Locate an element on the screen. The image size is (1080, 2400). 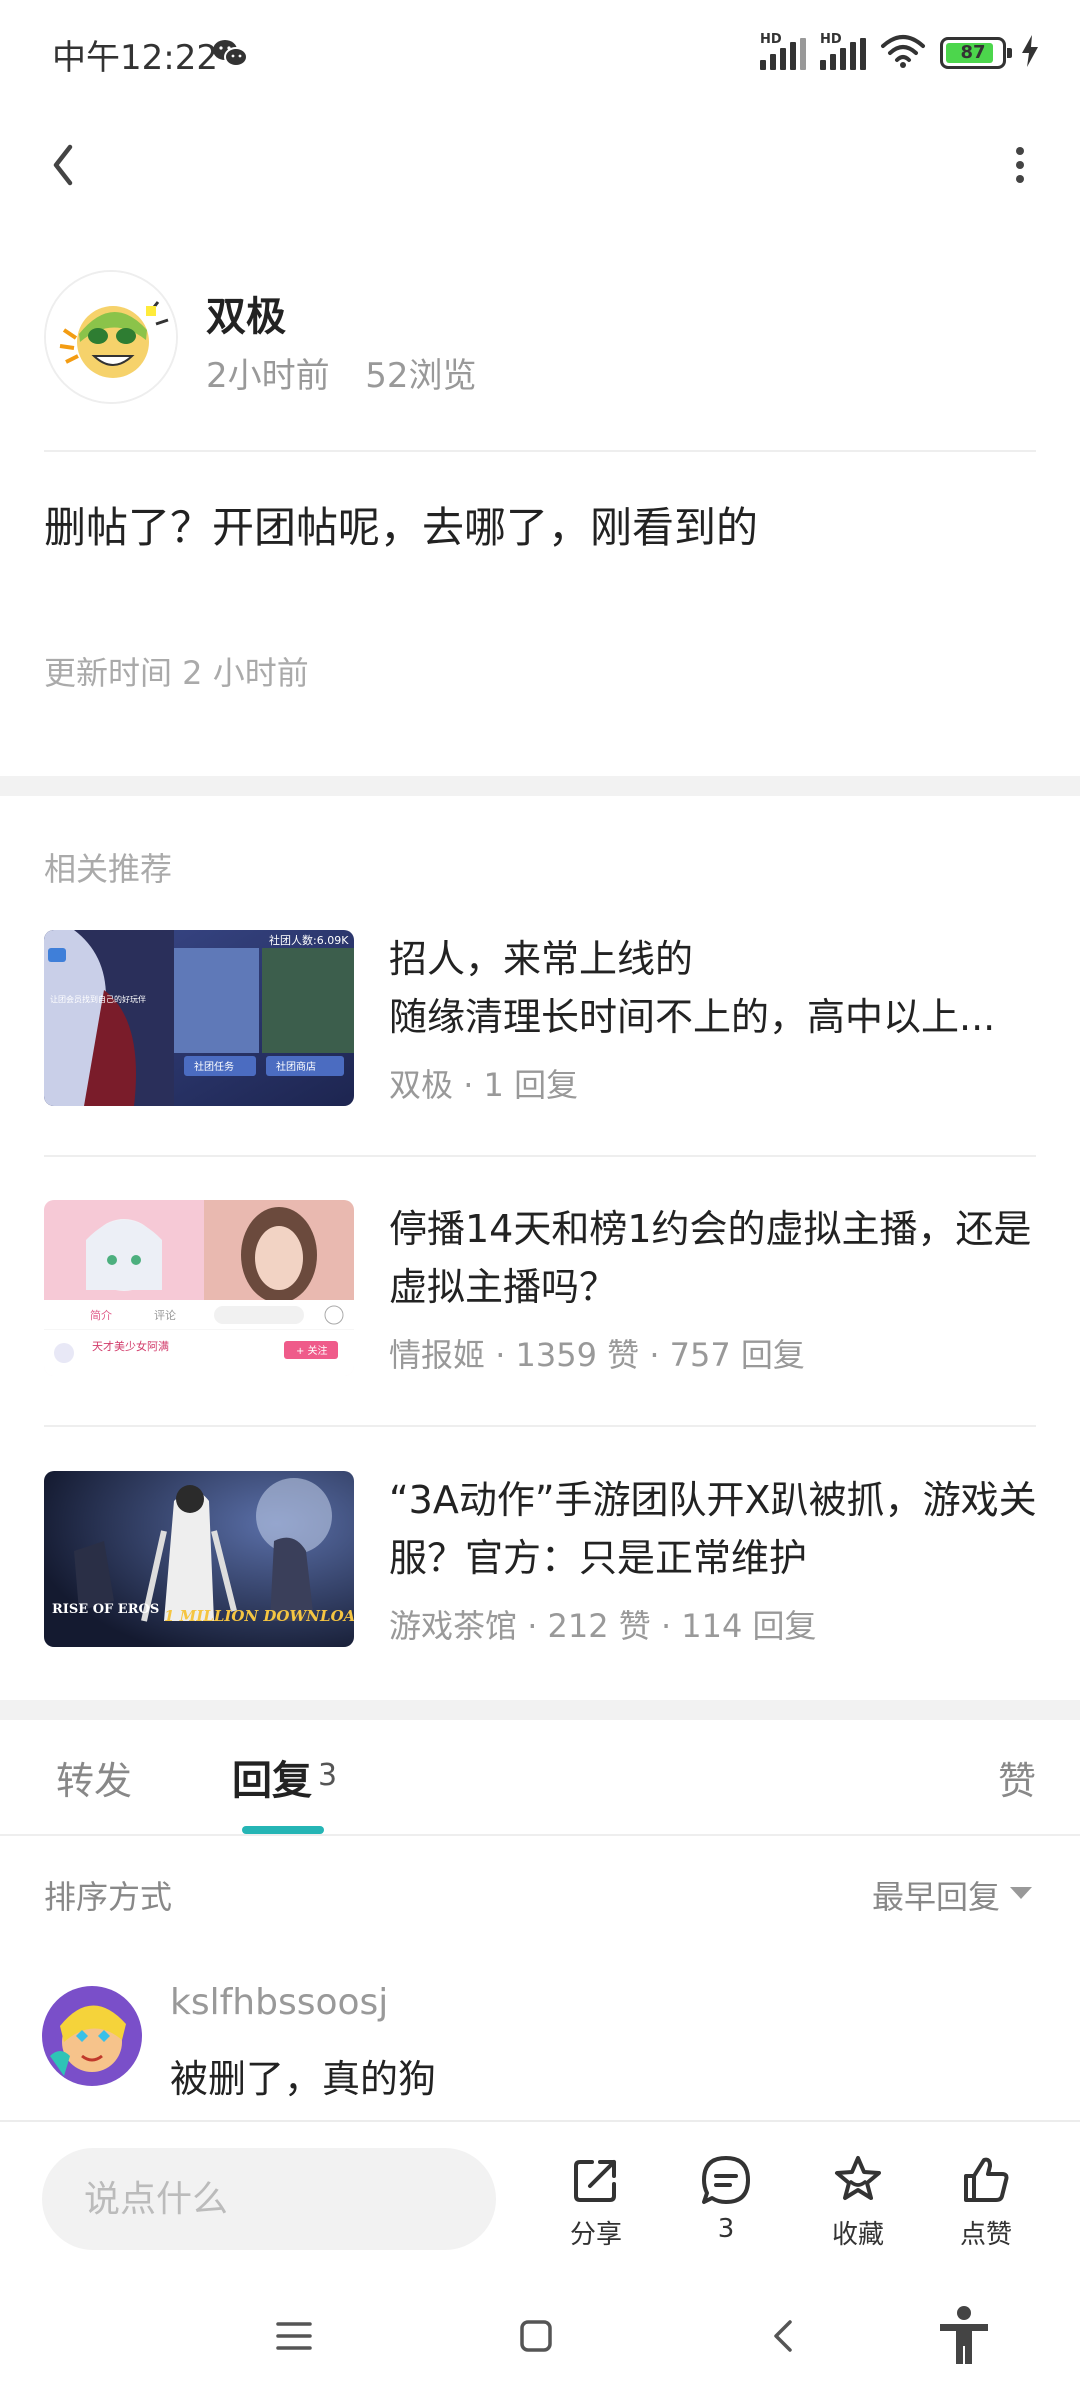
caret-down-icon is located at coordinates (1021, 1893).